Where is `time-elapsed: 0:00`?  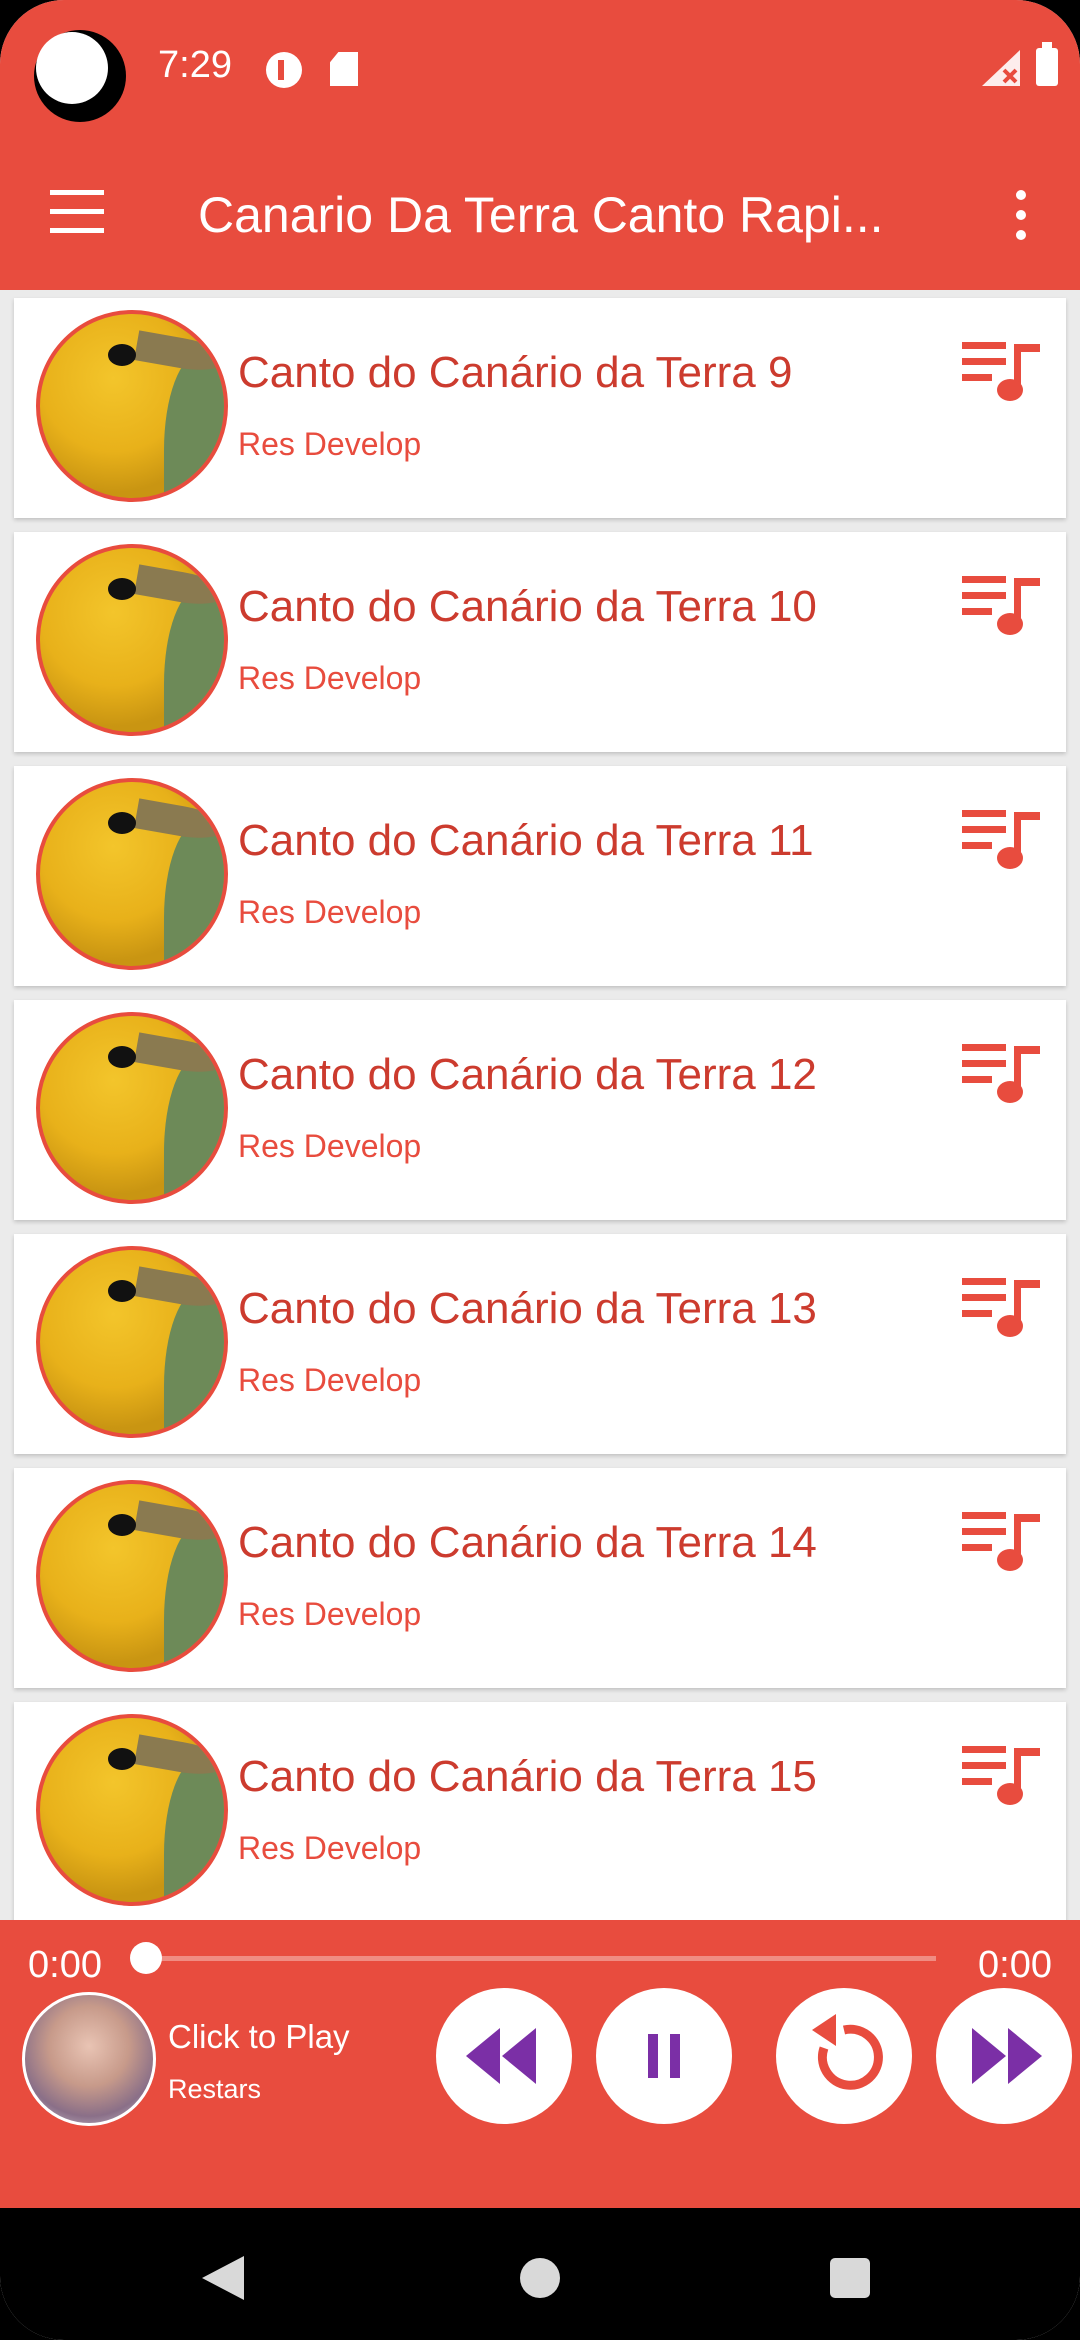
time-elapsed: 0:00 is located at coordinates (65, 1965).